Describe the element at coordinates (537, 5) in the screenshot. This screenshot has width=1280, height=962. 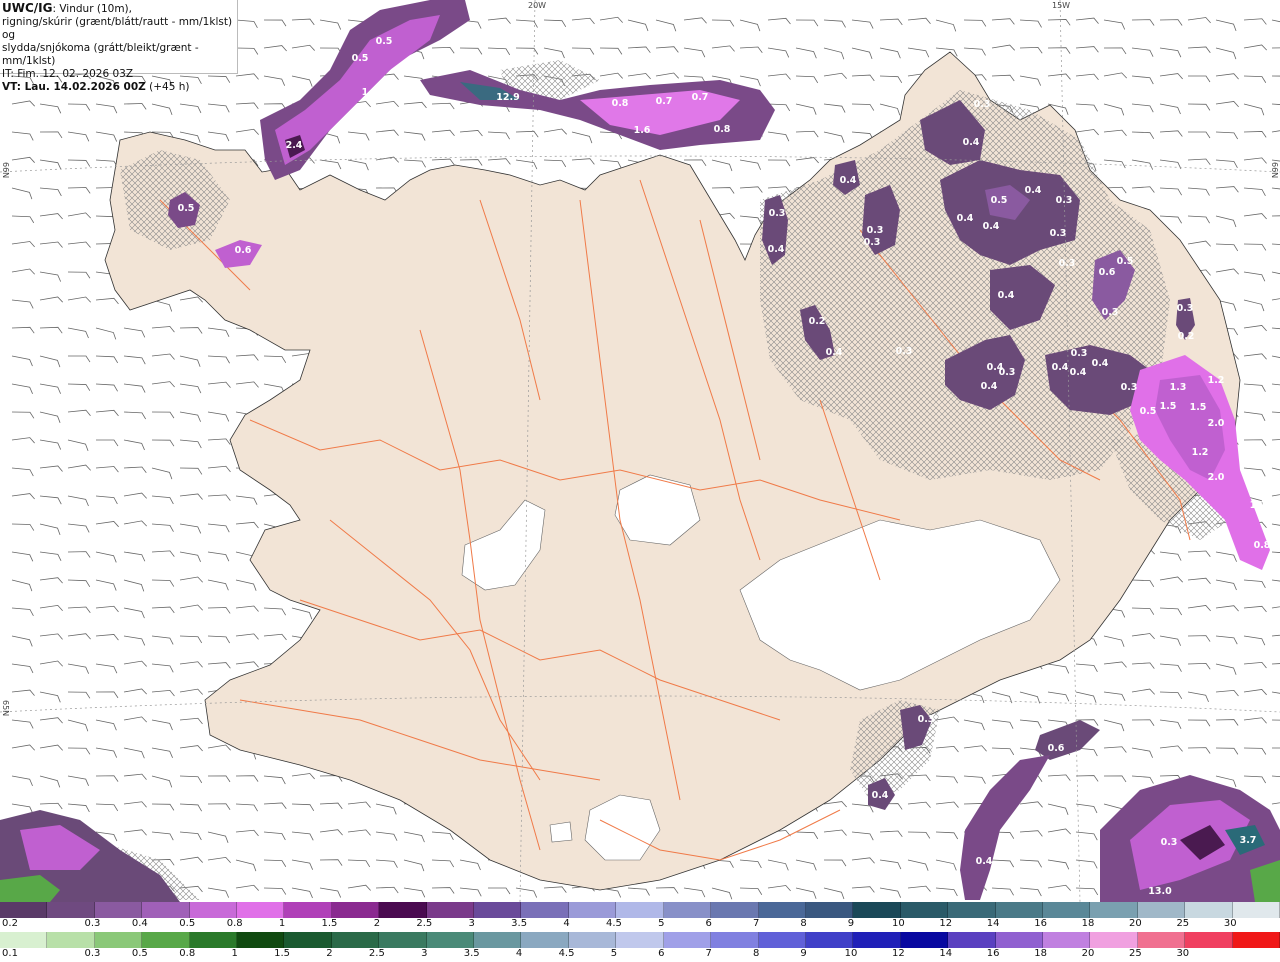
I see `lon-label-20w: 20W` at that location.